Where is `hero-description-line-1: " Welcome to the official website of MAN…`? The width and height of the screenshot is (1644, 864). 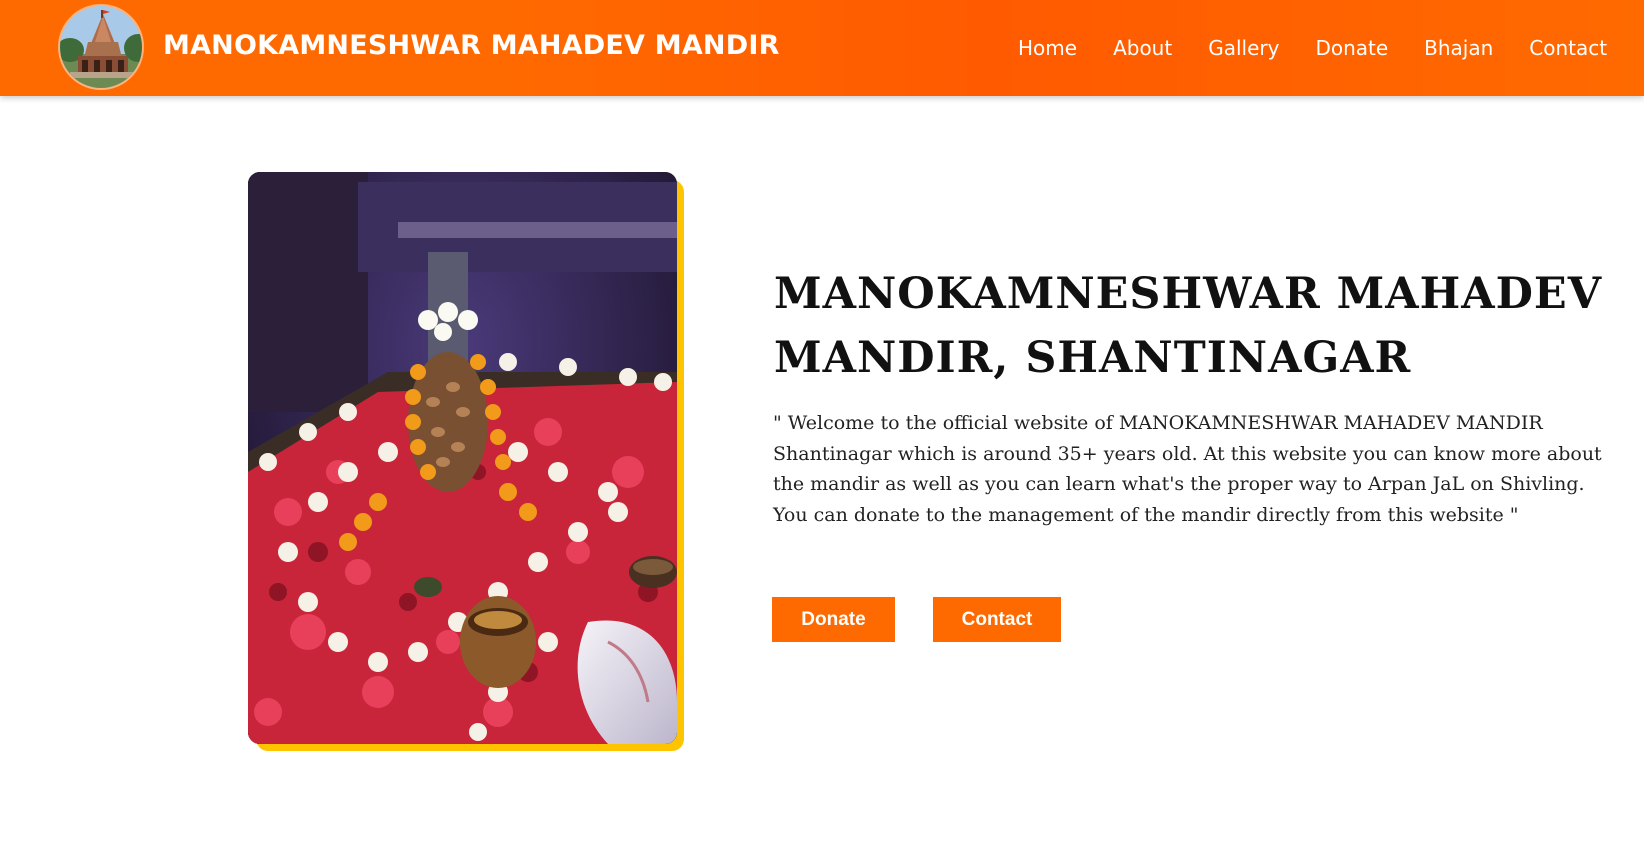 hero-description-line-1: " Welcome to the official website of MAN… is located at coordinates (1187, 453).